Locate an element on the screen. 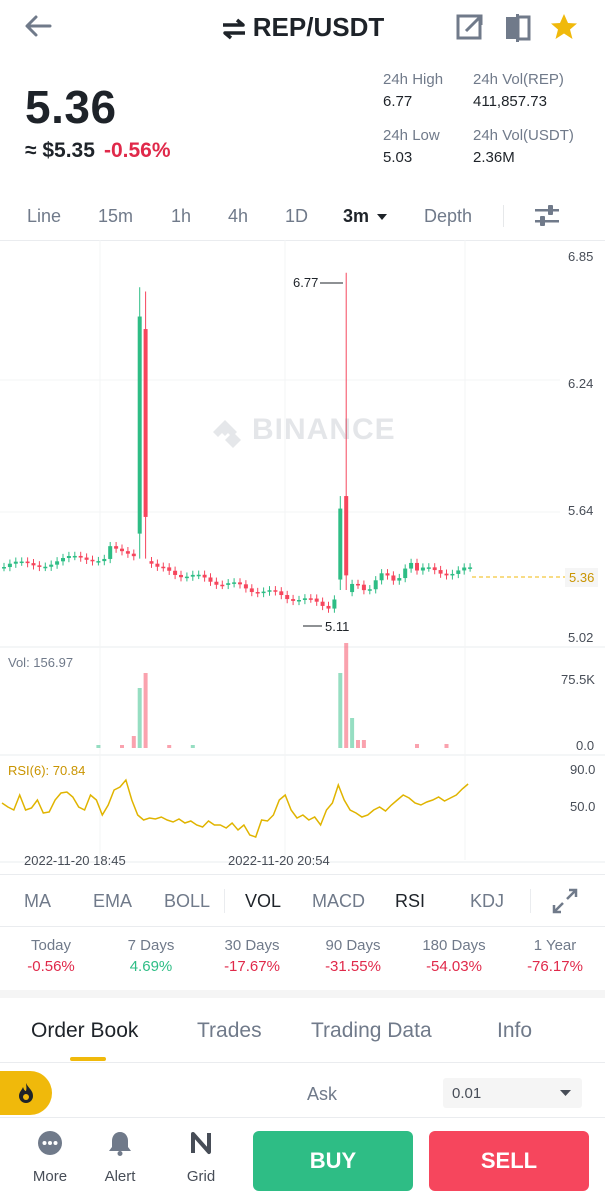 Image resolution: width=605 pixels, height=1201 pixels. grid-button: Grid is located at coordinates (201, 1157).